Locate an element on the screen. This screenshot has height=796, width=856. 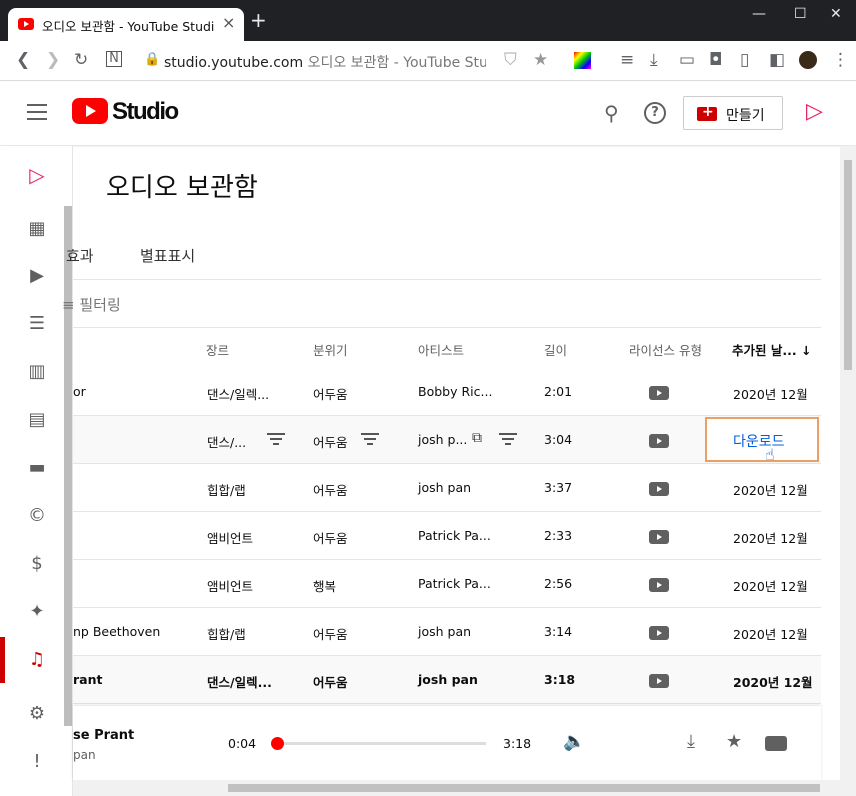
content-icon: ▶ is located at coordinates (37, 276).